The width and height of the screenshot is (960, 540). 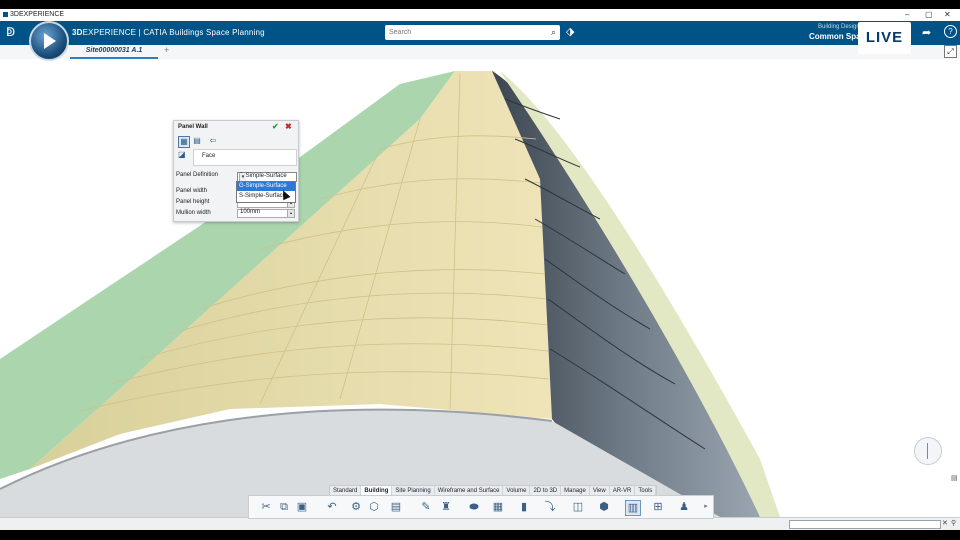 I want to click on sketch-icon: ✎, so click(x=426, y=507).